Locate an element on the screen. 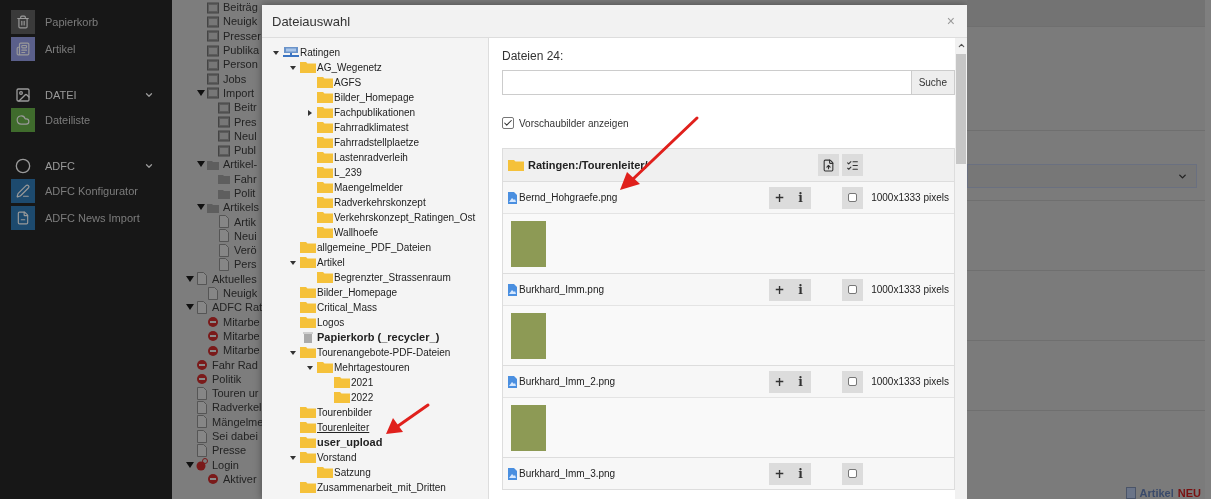 Image resolution: width=1211 pixels, height=499 pixels. page-tree-item: Presser is located at coordinates (217, 35).